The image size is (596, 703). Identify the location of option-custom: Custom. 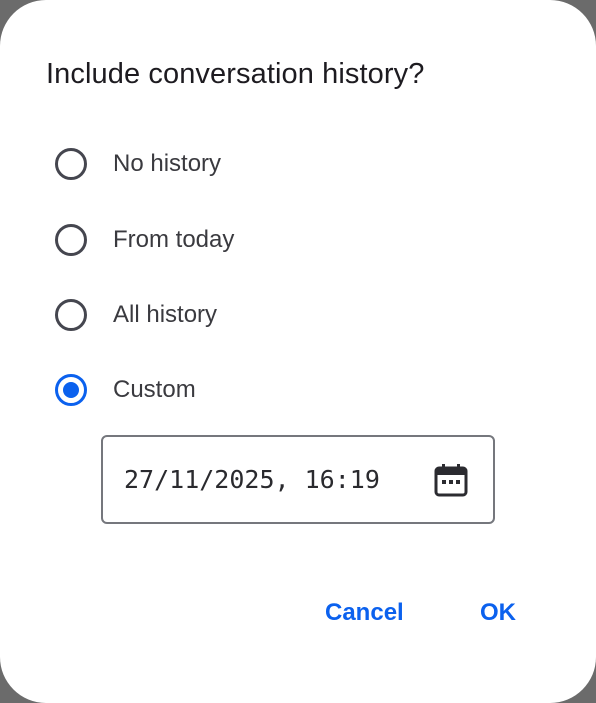
(125, 390).